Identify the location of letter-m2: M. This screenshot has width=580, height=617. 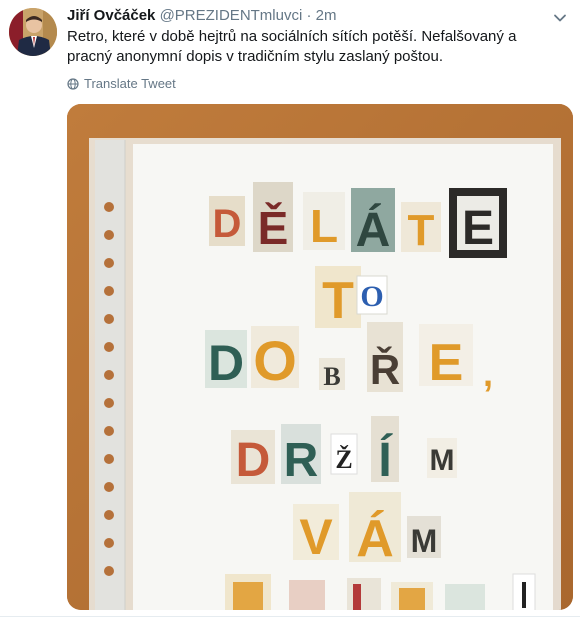
(424, 541).